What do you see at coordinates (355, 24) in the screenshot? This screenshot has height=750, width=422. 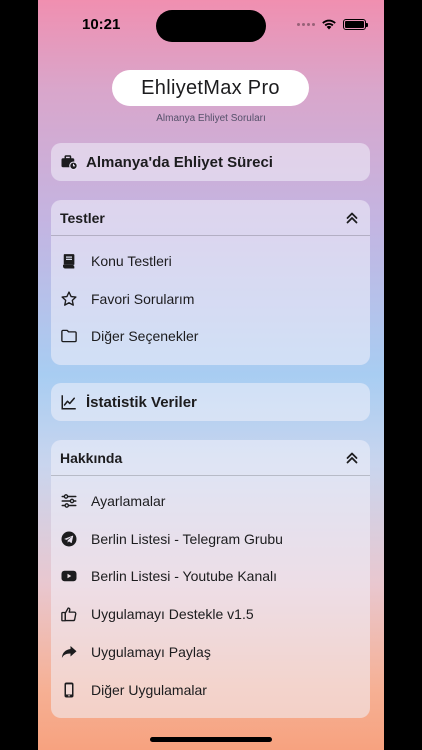 I see `battery-icon` at bounding box center [355, 24].